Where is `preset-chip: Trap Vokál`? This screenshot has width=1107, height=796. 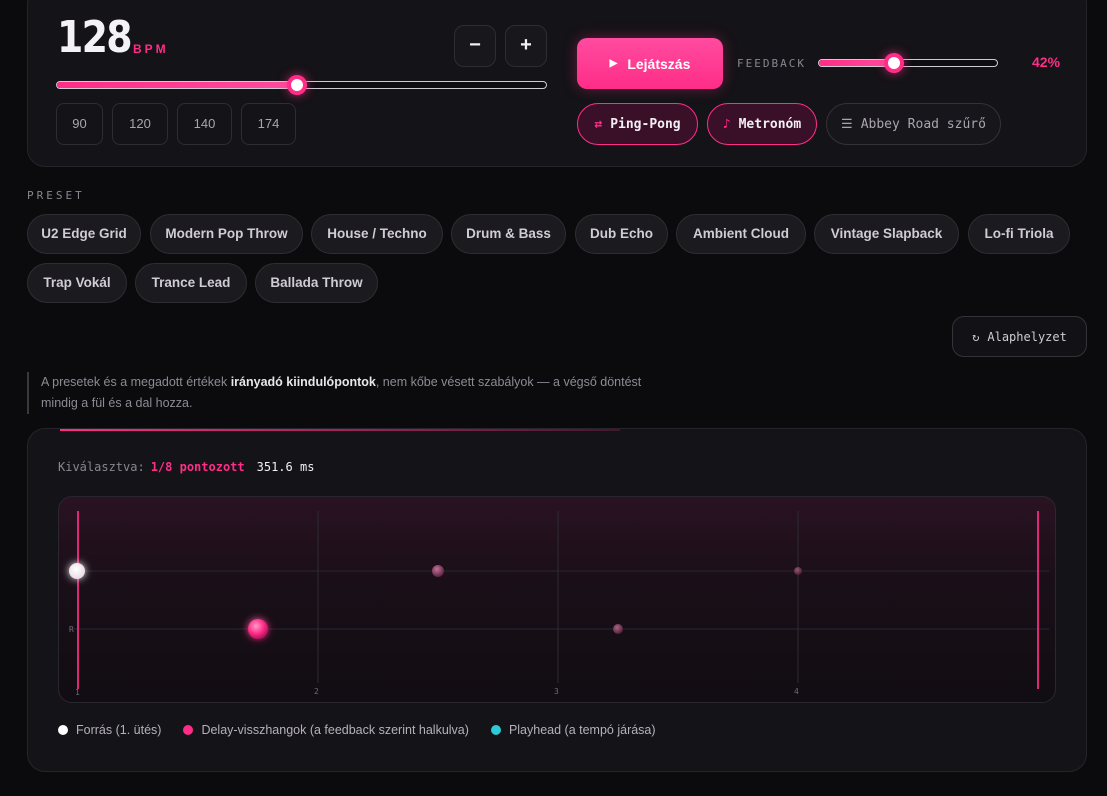 preset-chip: Trap Vokál is located at coordinates (77, 283).